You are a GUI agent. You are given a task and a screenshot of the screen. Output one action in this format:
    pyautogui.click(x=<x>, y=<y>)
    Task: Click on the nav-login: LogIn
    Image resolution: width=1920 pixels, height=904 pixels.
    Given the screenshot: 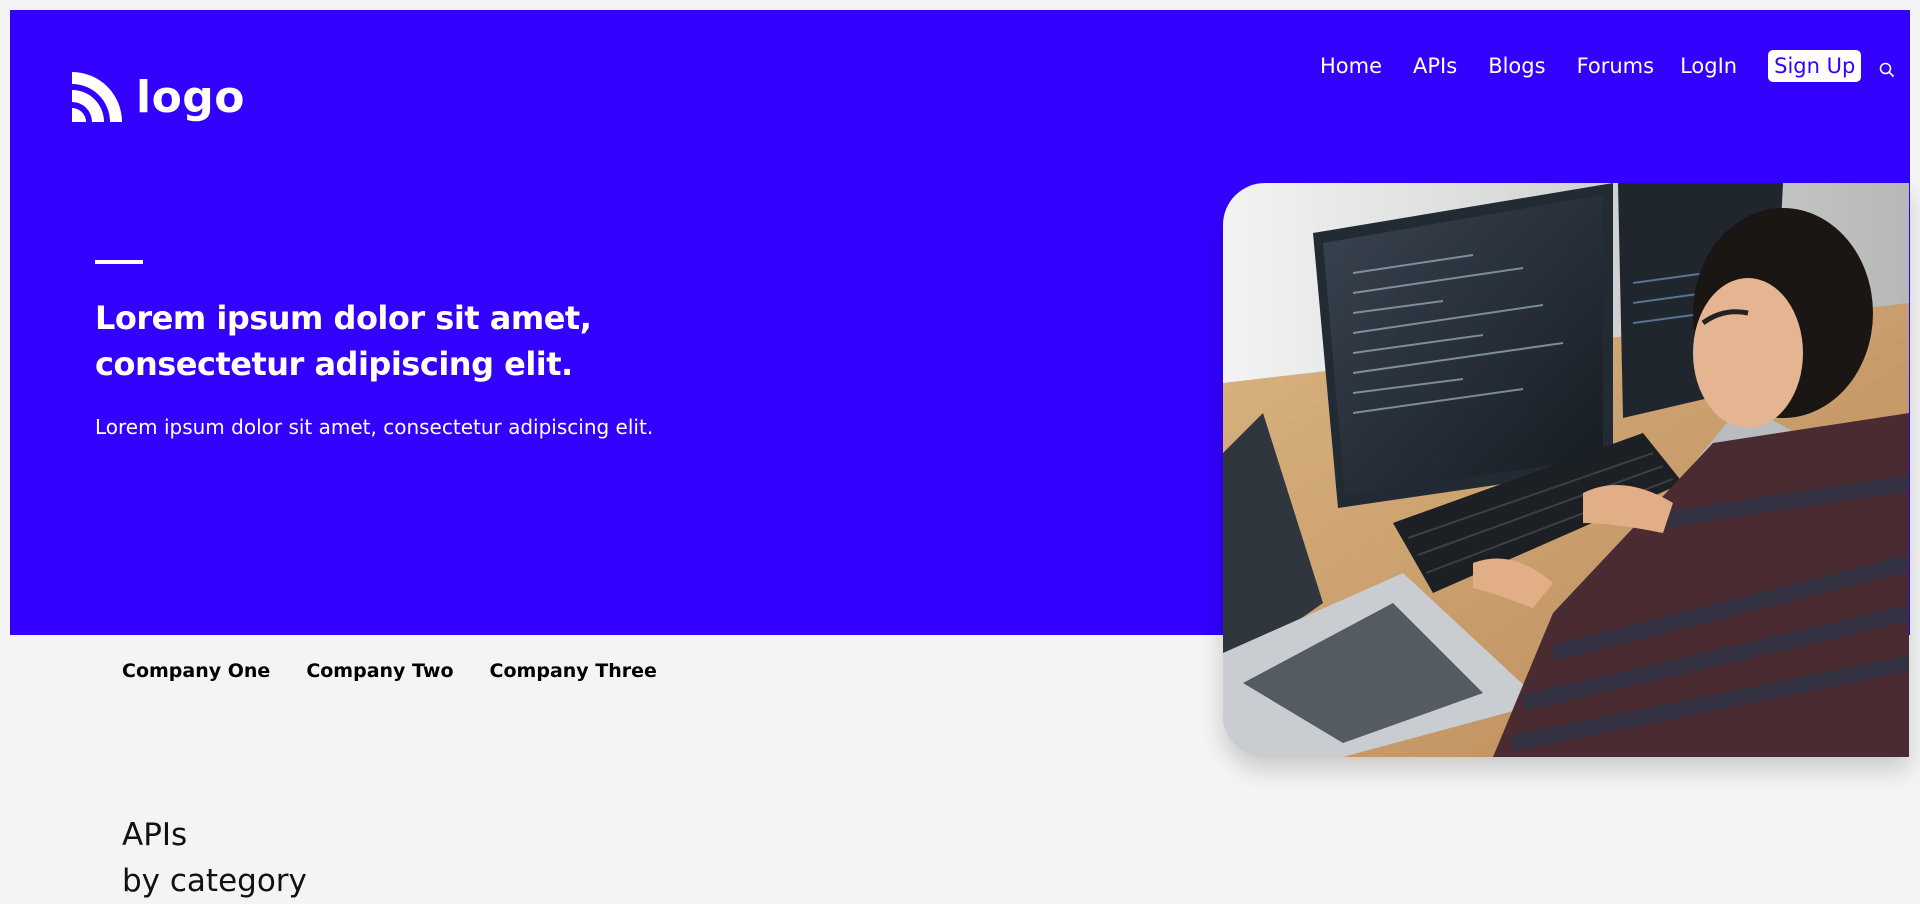 What is the action you would take?
    pyautogui.click(x=1708, y=66)
    